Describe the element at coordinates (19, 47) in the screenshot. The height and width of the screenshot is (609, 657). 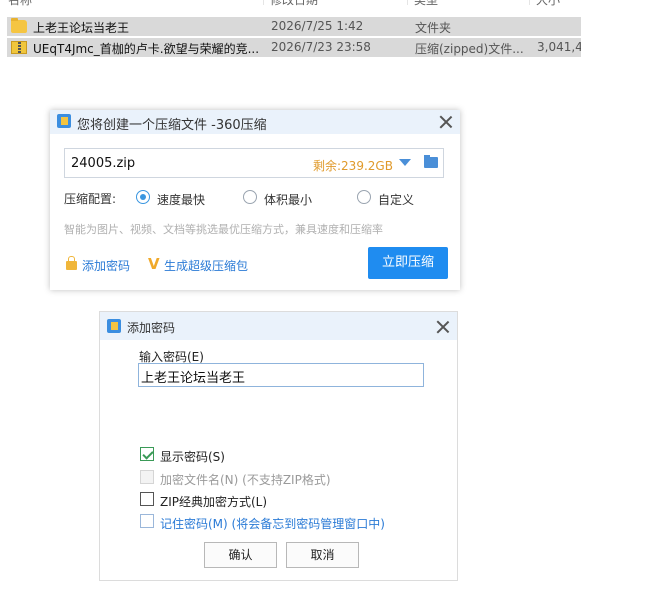
I see `zip-file-icon` at that location.